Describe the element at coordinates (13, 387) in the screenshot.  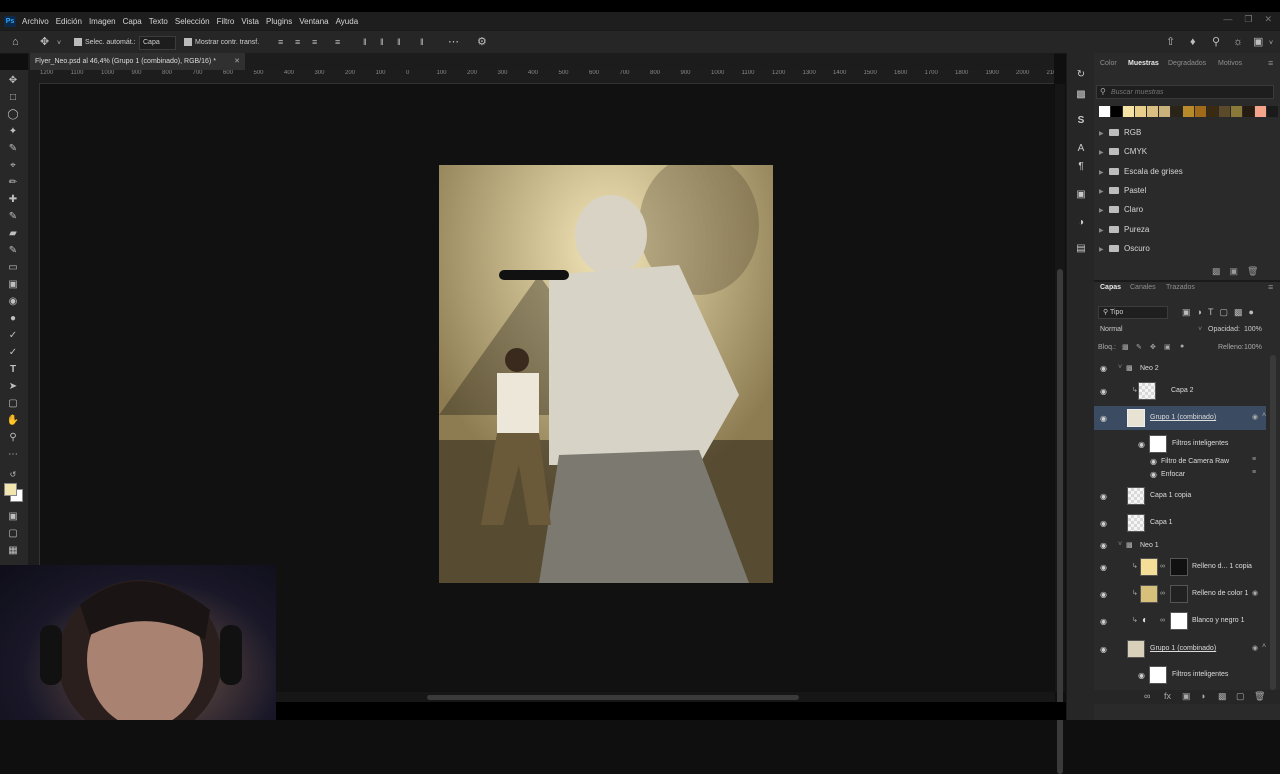
I see `path-selection-tool-icon: ➤` at that location.